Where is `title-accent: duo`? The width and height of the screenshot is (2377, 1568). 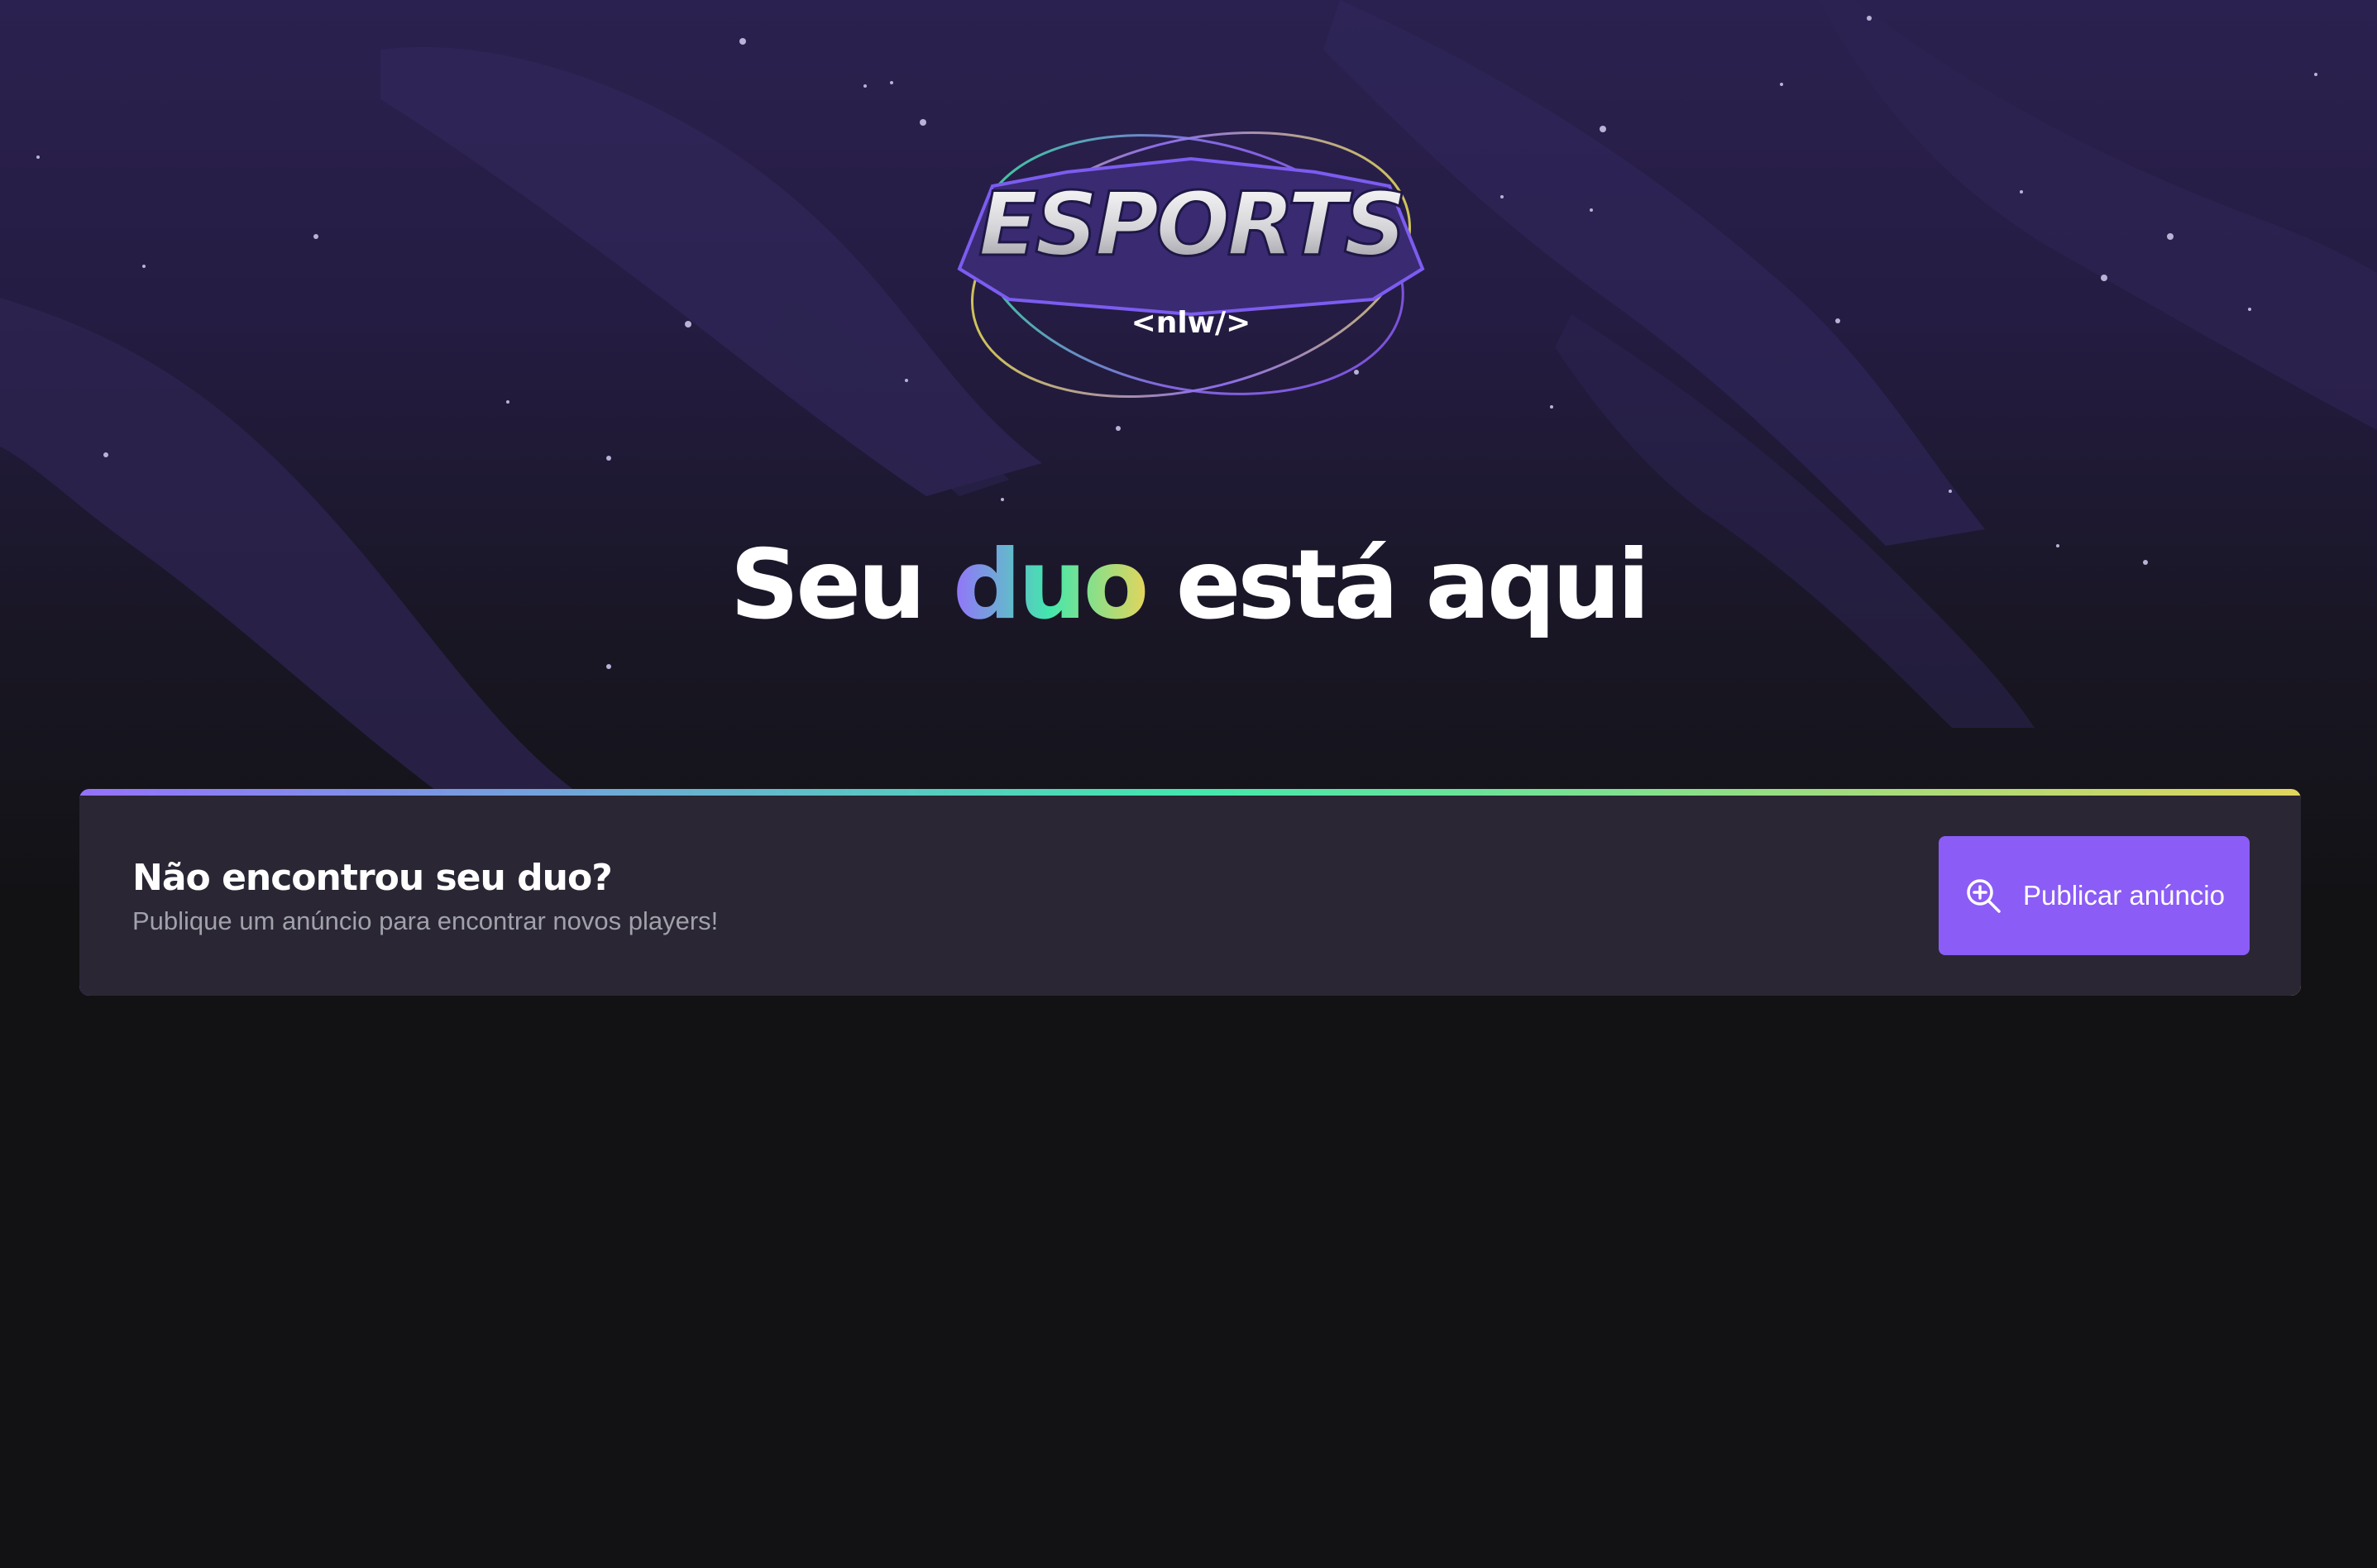
title-accent: duo is located at coordinates (1051, 585).